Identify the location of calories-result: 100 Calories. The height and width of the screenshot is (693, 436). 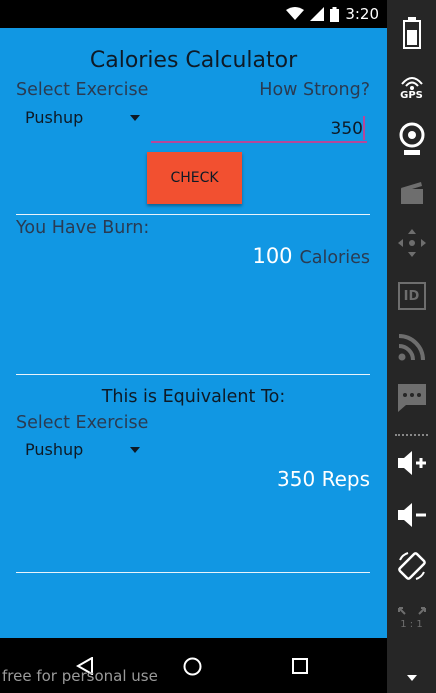
(311, 256).